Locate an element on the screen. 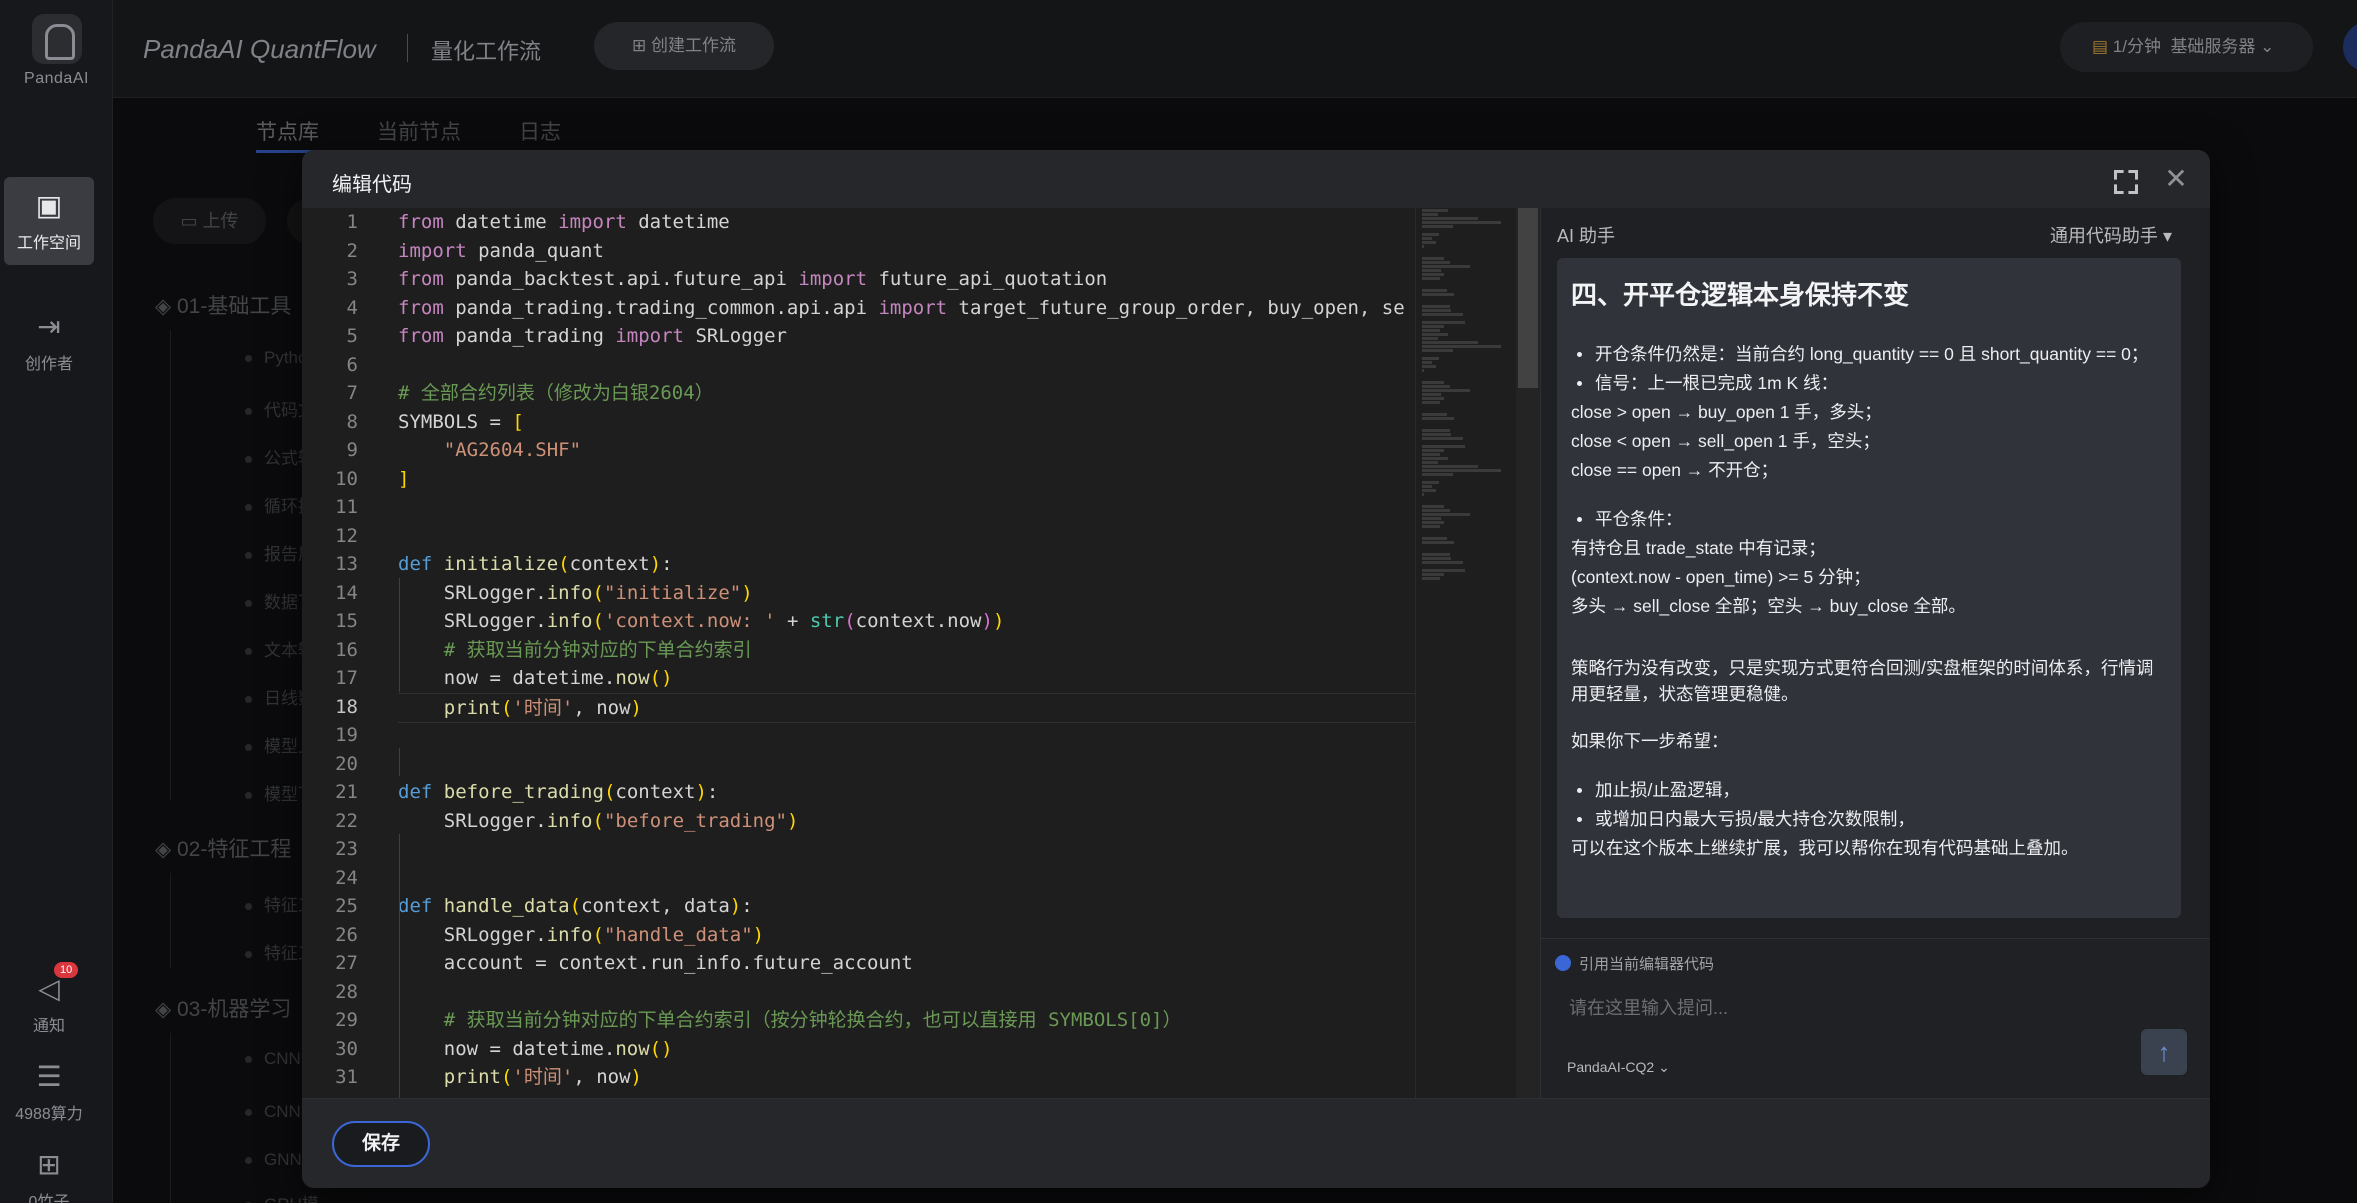  rail-item-bamboo: ⊞ 0竹子 is located at coordinates (49, 1175).